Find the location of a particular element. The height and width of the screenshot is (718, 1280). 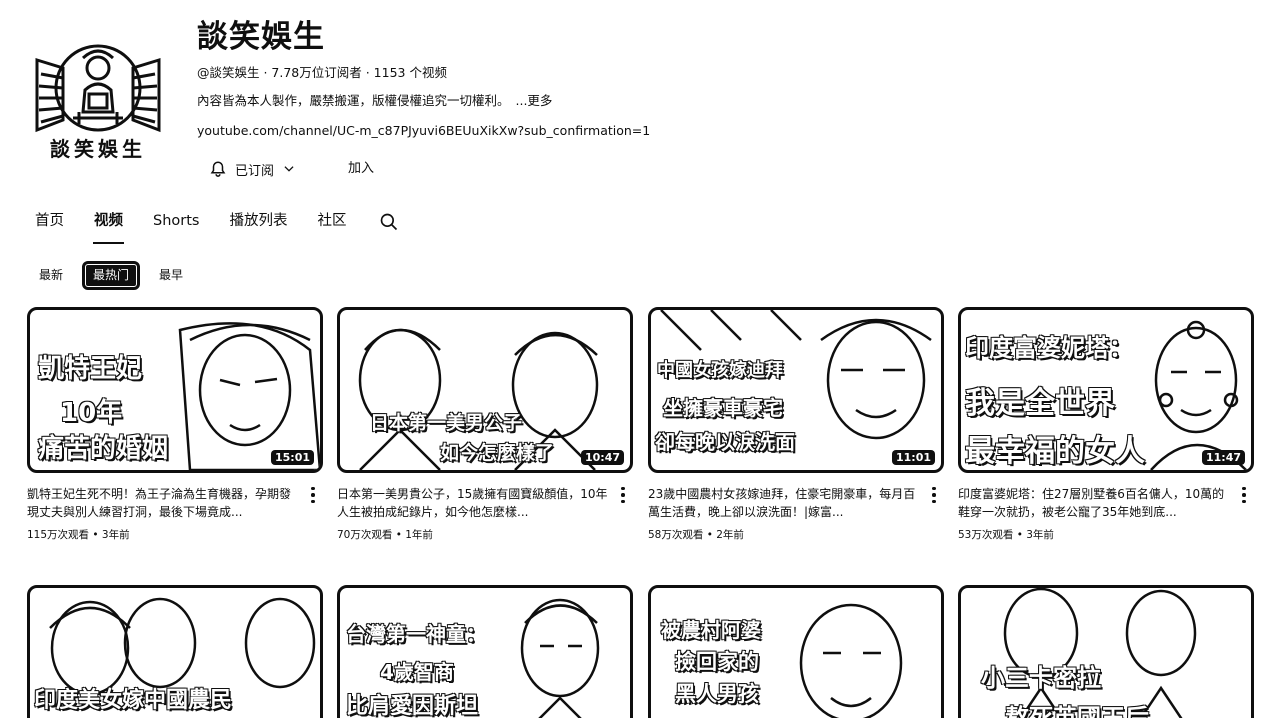

subscribed-button: 已订阅 is located at coordinates (252, 169).